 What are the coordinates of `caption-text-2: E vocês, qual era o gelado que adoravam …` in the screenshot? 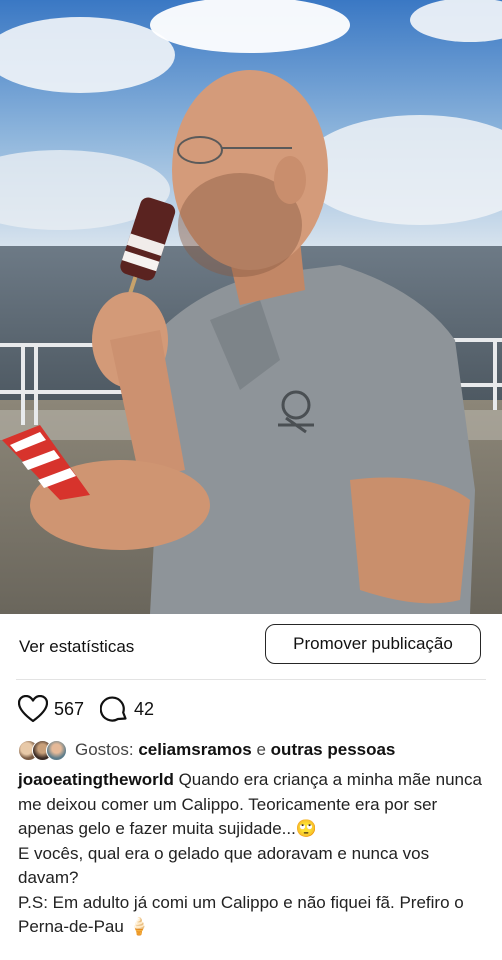 It's located at (224, 865).